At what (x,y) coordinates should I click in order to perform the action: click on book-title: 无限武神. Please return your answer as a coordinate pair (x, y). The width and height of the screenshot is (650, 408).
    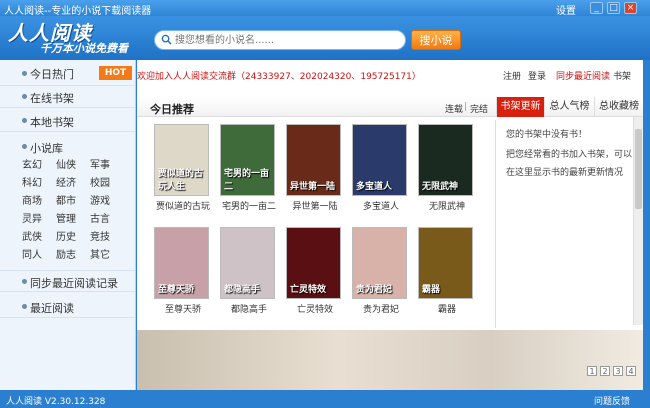
    Looking at the image, I should click on (447, 205).